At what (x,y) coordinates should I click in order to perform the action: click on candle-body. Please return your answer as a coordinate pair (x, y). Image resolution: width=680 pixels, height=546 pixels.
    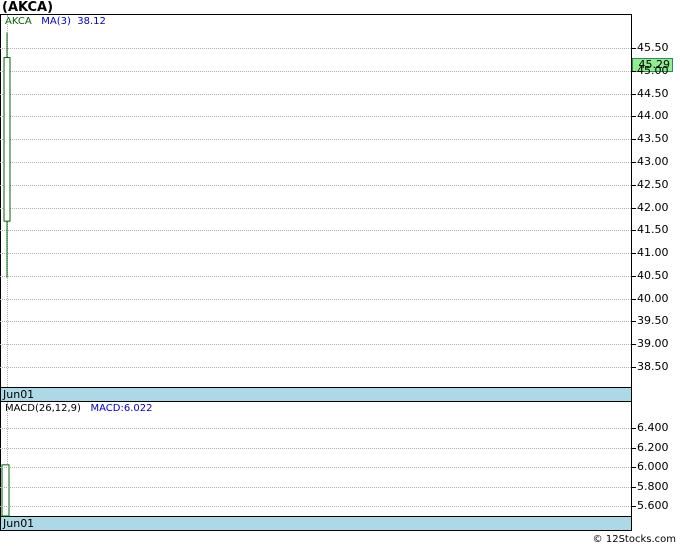
    Looking at the image, I should click on (7, 139).